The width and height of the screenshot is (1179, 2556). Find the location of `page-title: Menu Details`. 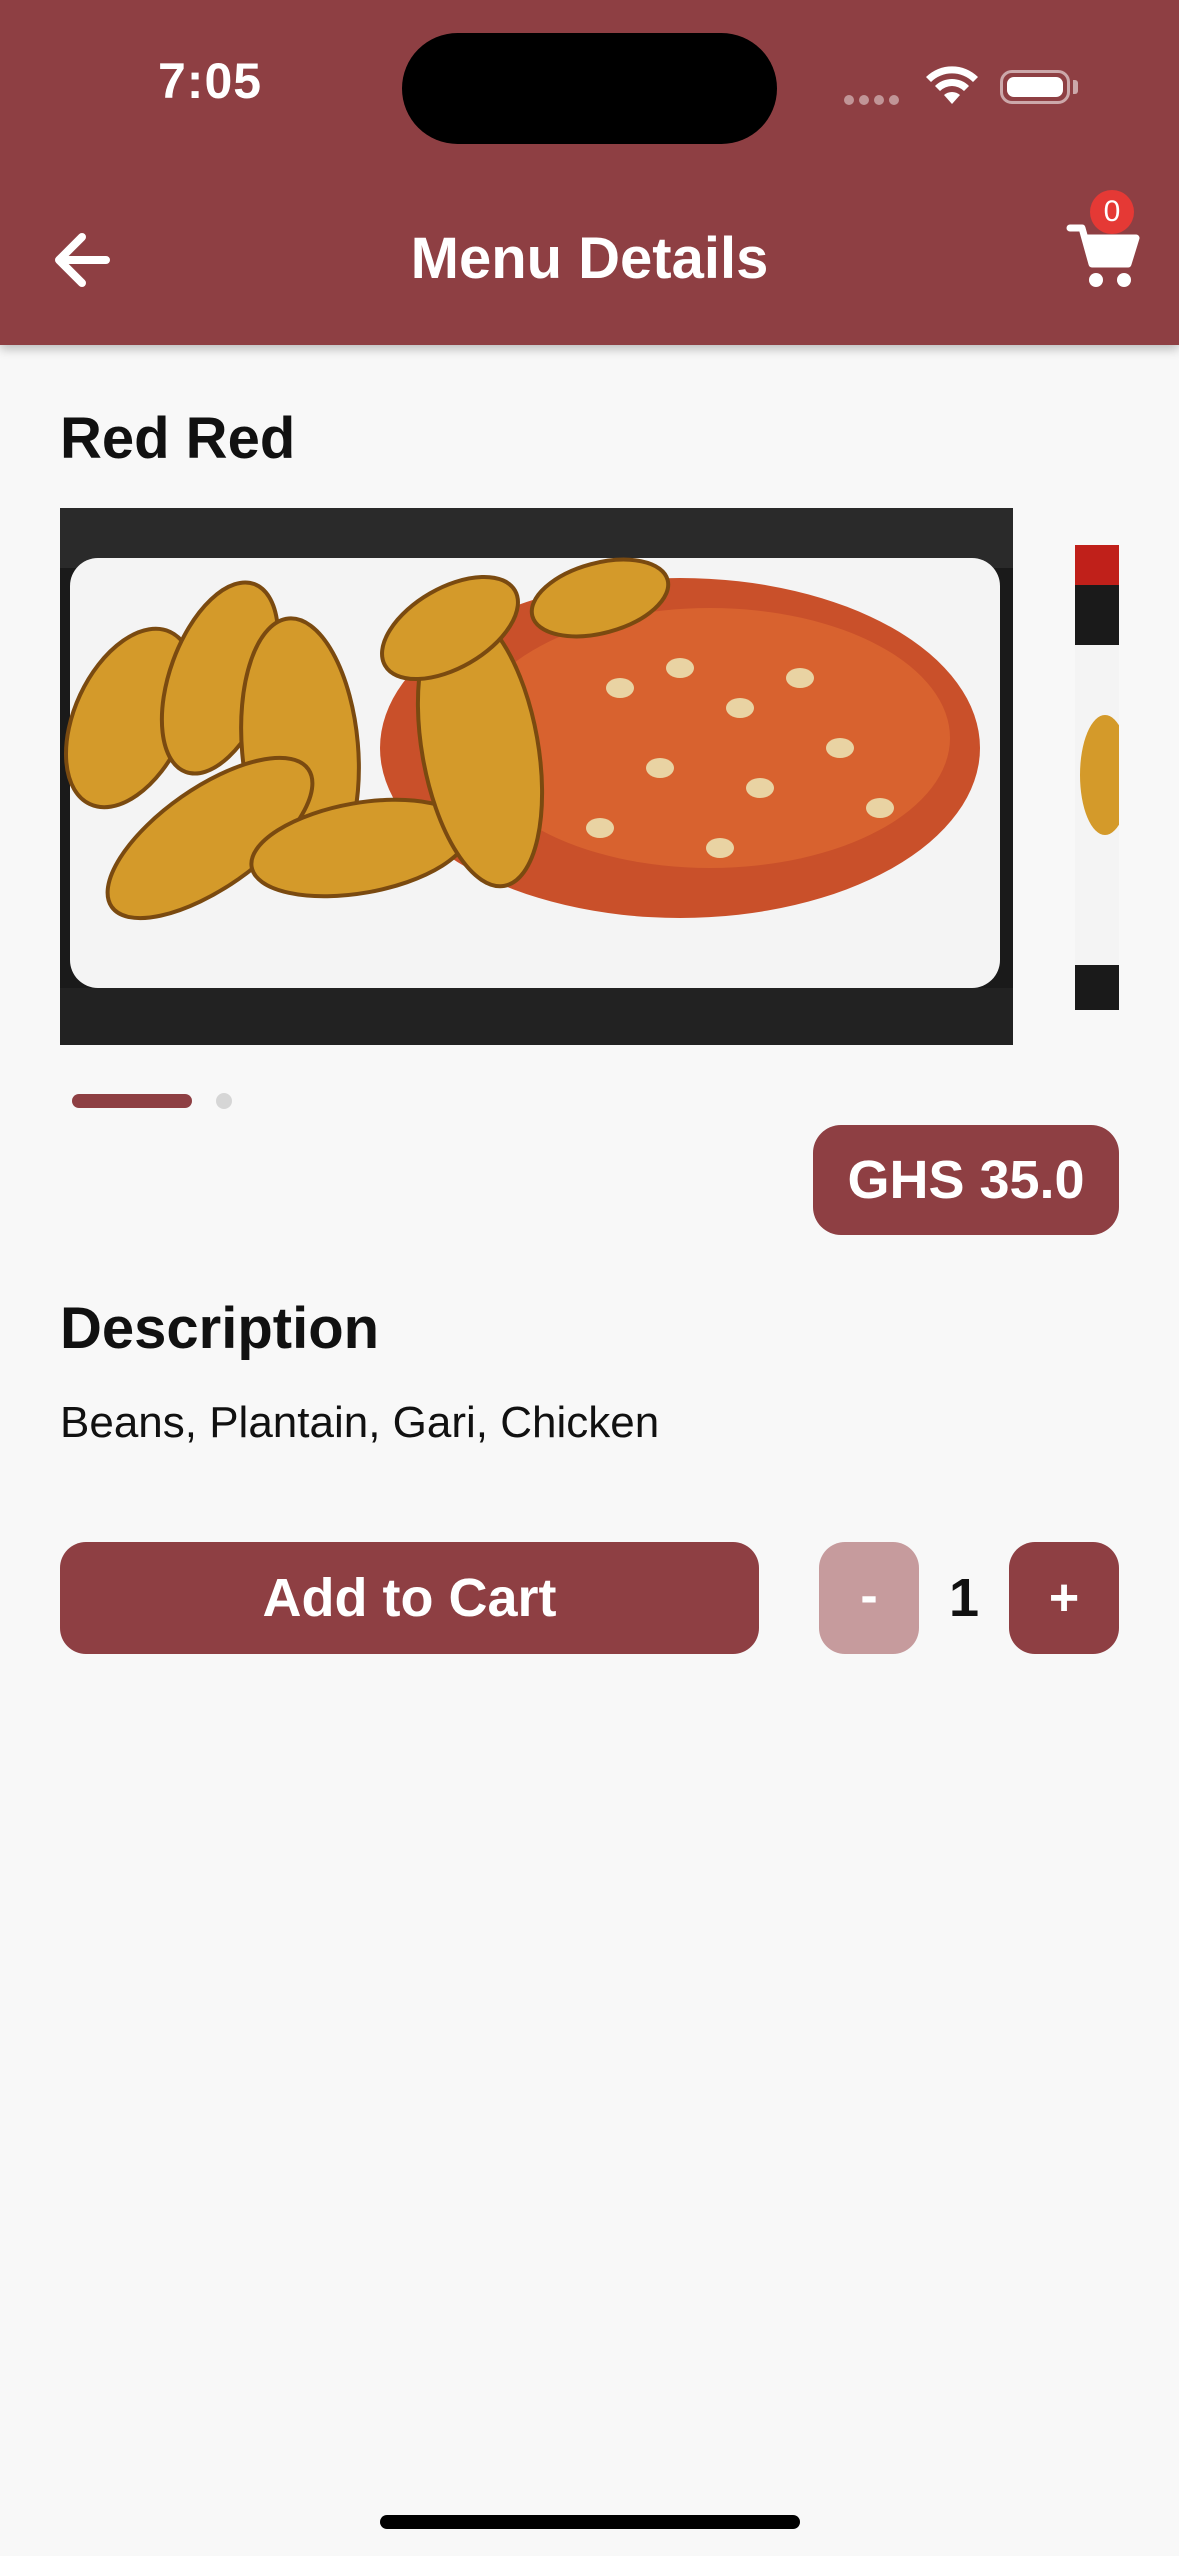

page-title: Menu Details is located at coordinates (589, 258).